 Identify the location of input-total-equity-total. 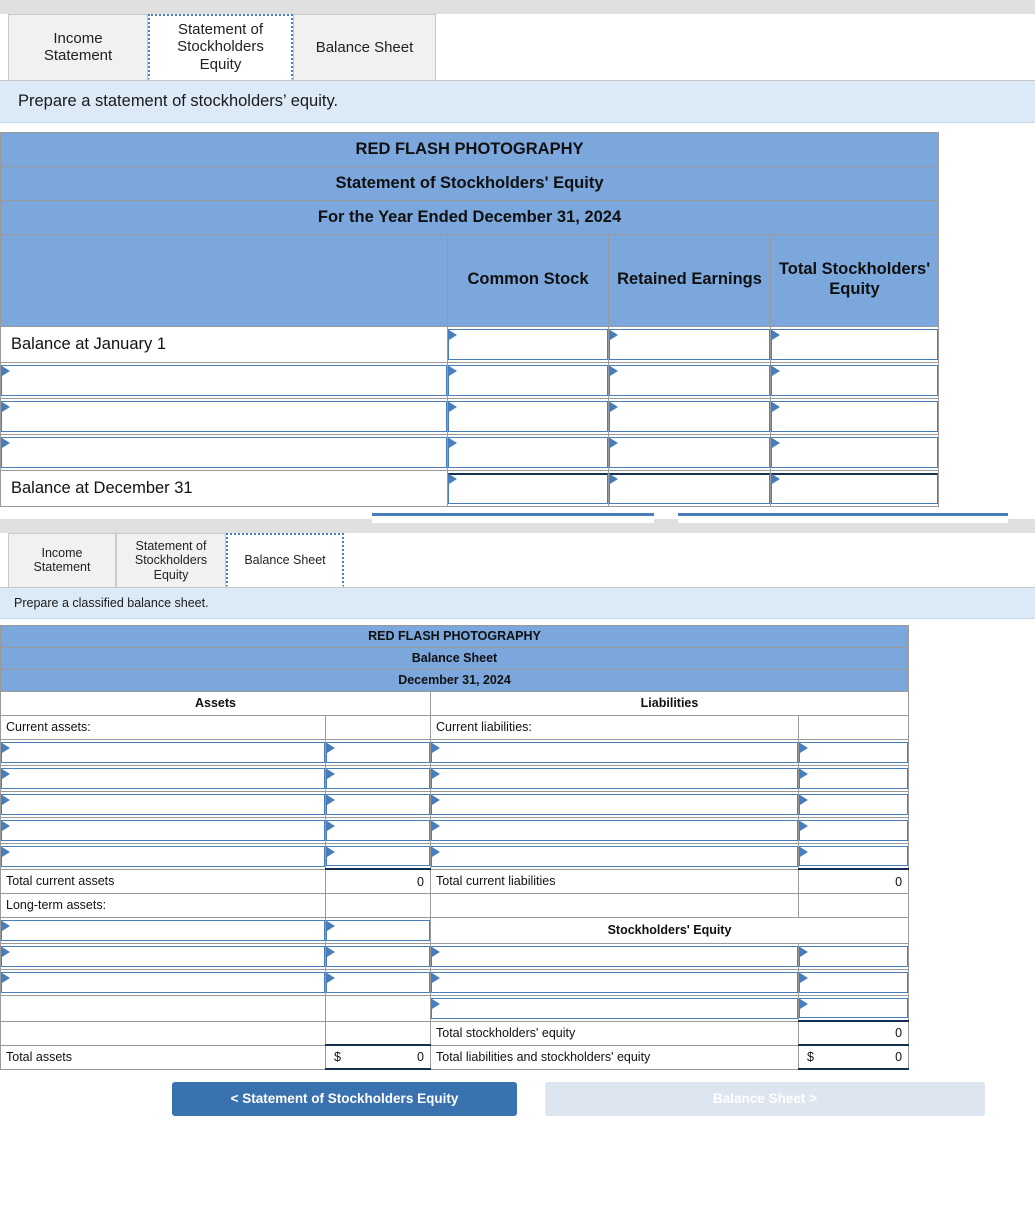
(854, 488).